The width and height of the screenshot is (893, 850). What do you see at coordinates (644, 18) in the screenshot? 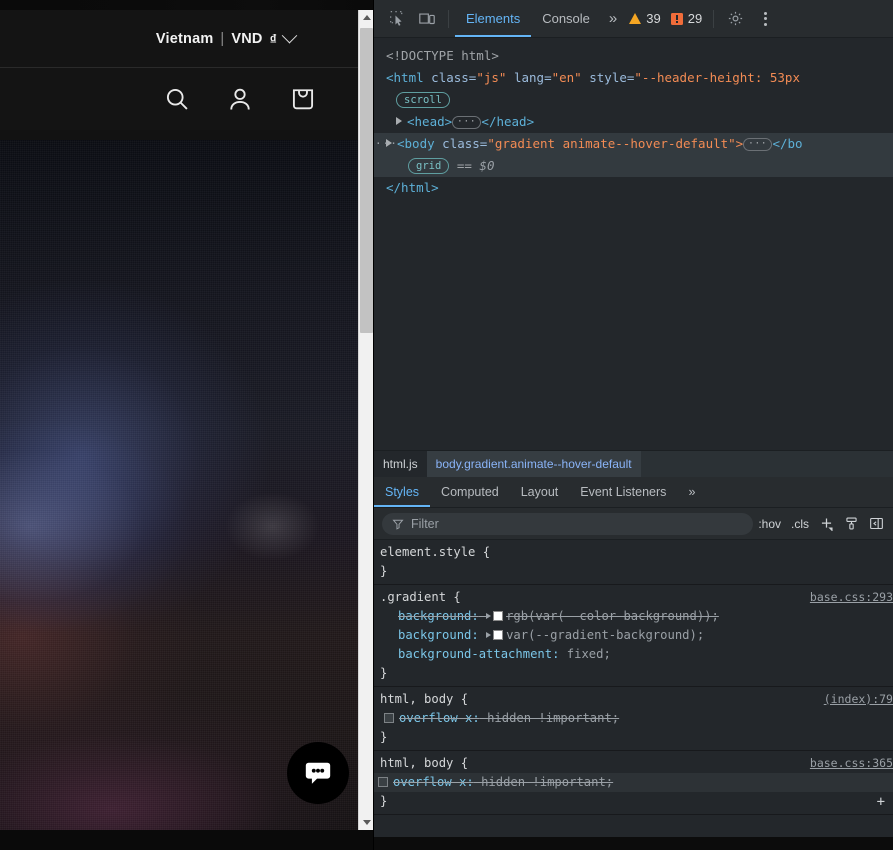
I see `warnings-badge: 39` at bounding box center [644, 18].